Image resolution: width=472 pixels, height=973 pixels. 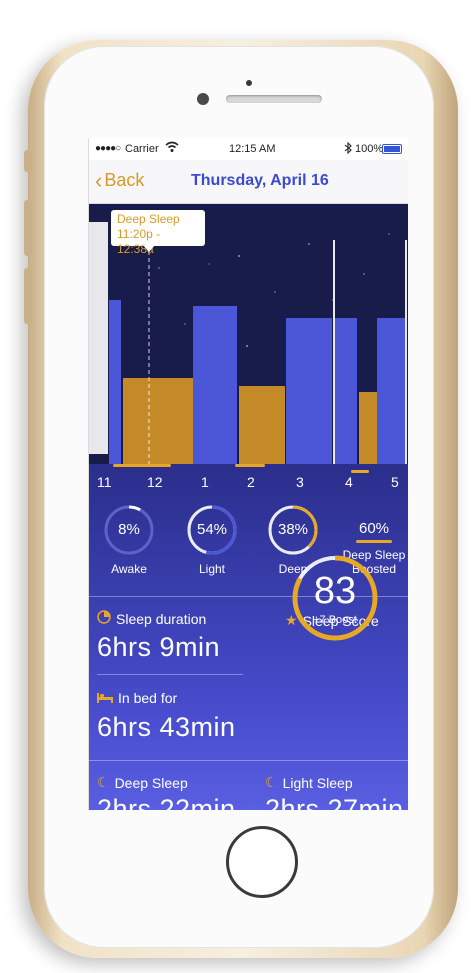 I want to click on awake-percent: 8%, so click(x=129, y=529).